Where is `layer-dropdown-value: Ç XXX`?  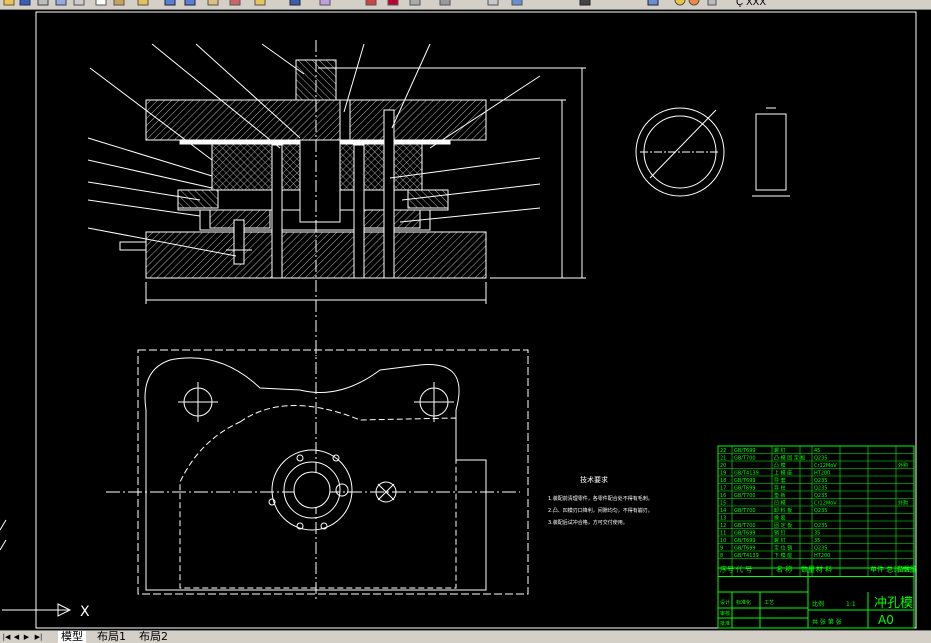 layer-dropdown-value: Ç XXX is located at coordinates (751, 4).